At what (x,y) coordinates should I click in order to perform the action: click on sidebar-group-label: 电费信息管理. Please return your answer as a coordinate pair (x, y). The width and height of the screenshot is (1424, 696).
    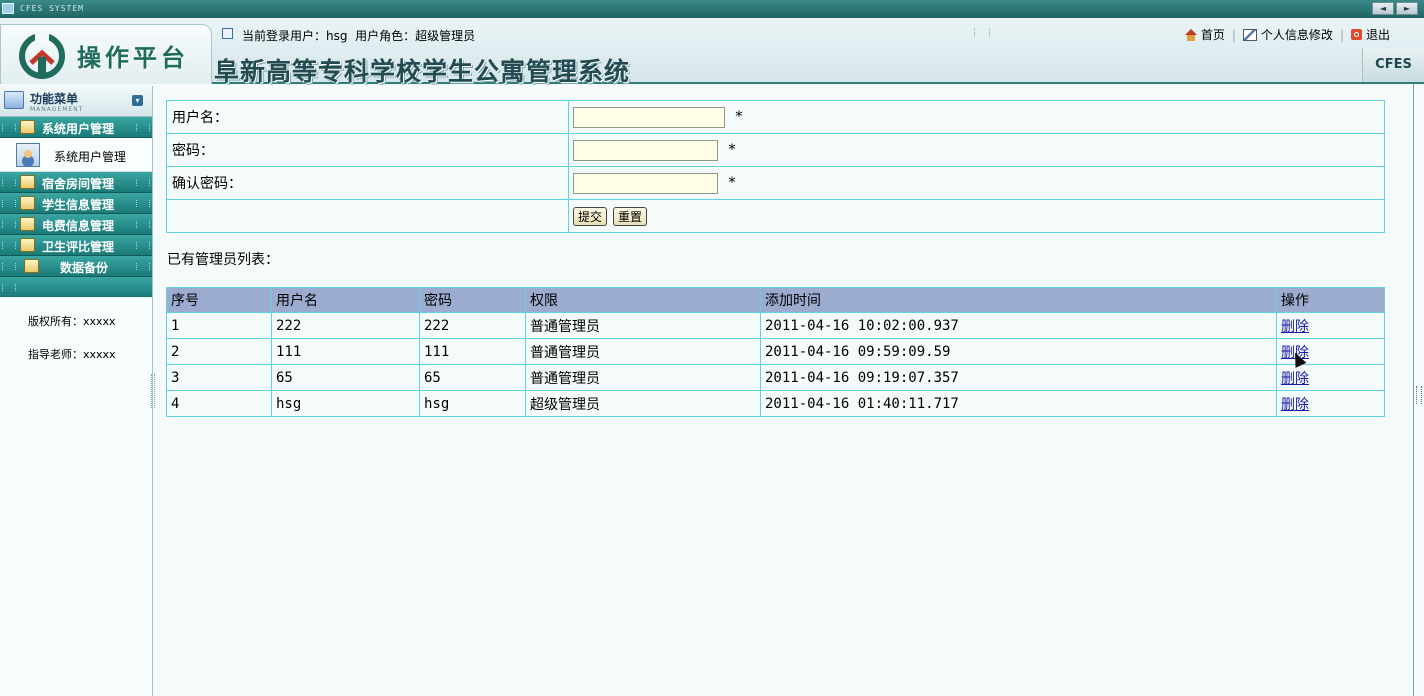
    Looking at the image, I should click on (78, 226).